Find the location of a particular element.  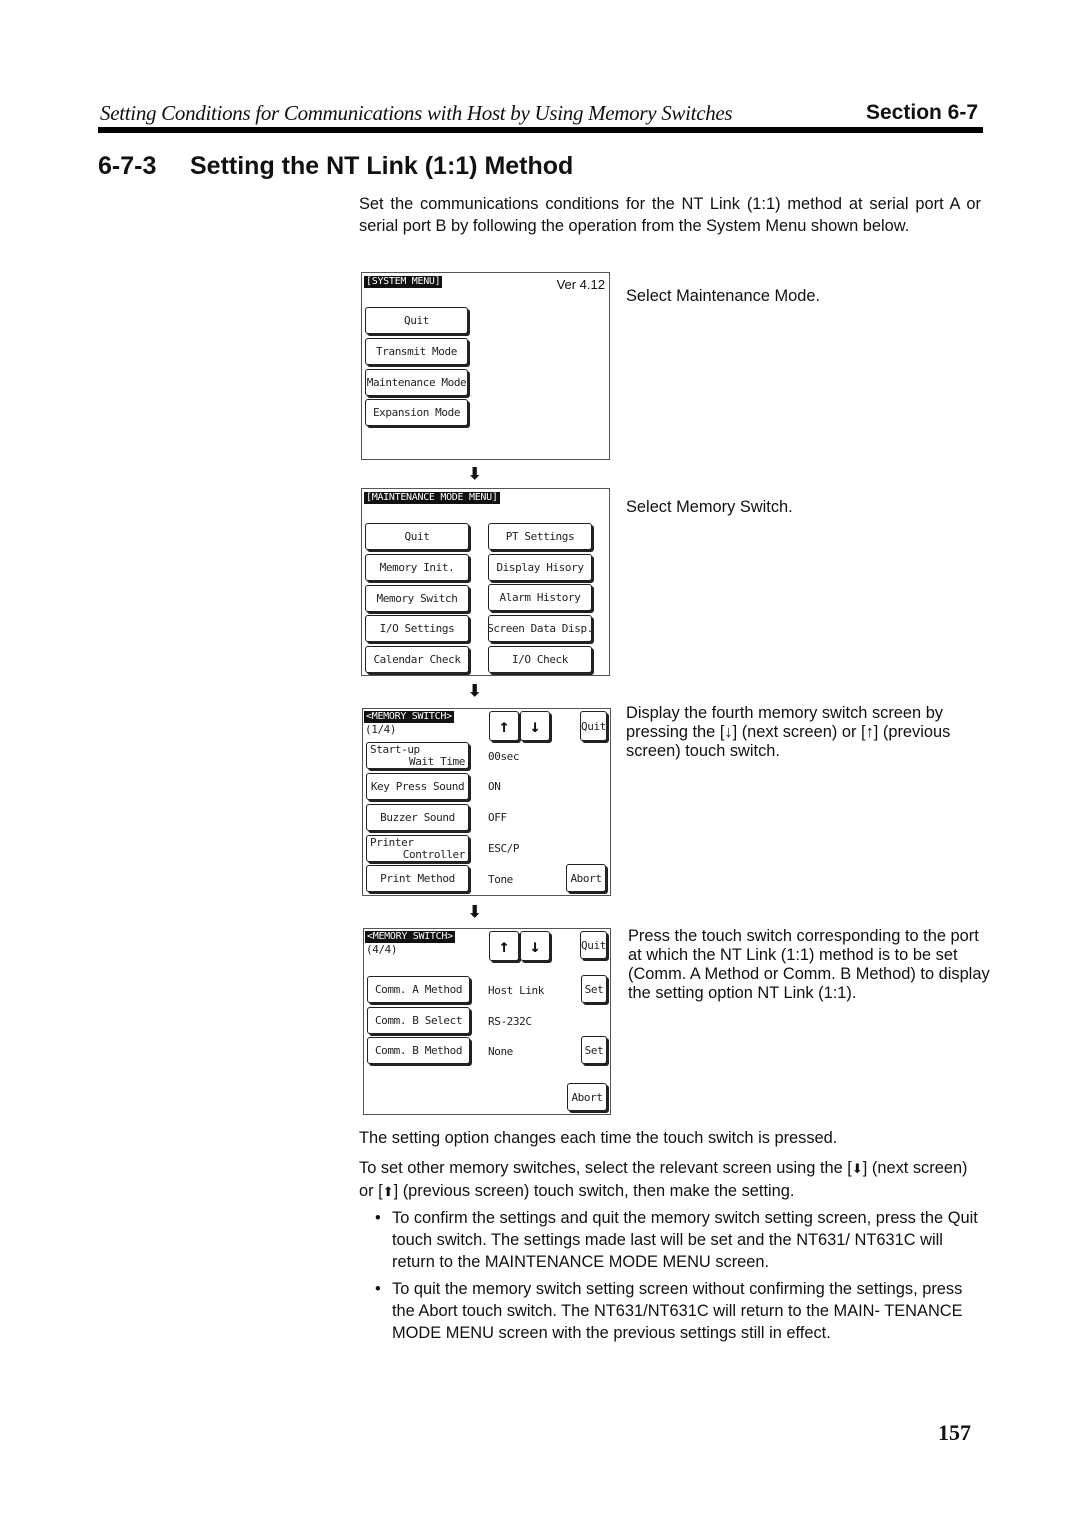

page-indicator: (4/4) is located at coordinates (382, 949).